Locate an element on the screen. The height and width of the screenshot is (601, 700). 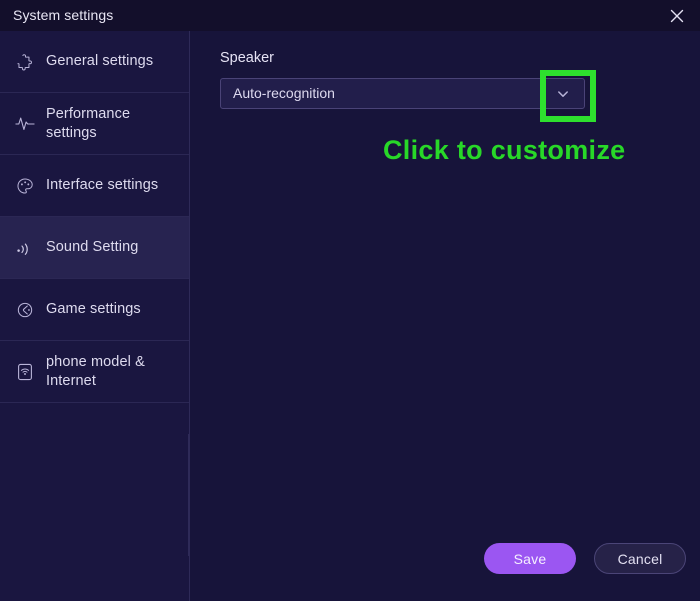
sidebar-item-phone-model-internet: phone model & Internet is located at coordinates (94, 372).